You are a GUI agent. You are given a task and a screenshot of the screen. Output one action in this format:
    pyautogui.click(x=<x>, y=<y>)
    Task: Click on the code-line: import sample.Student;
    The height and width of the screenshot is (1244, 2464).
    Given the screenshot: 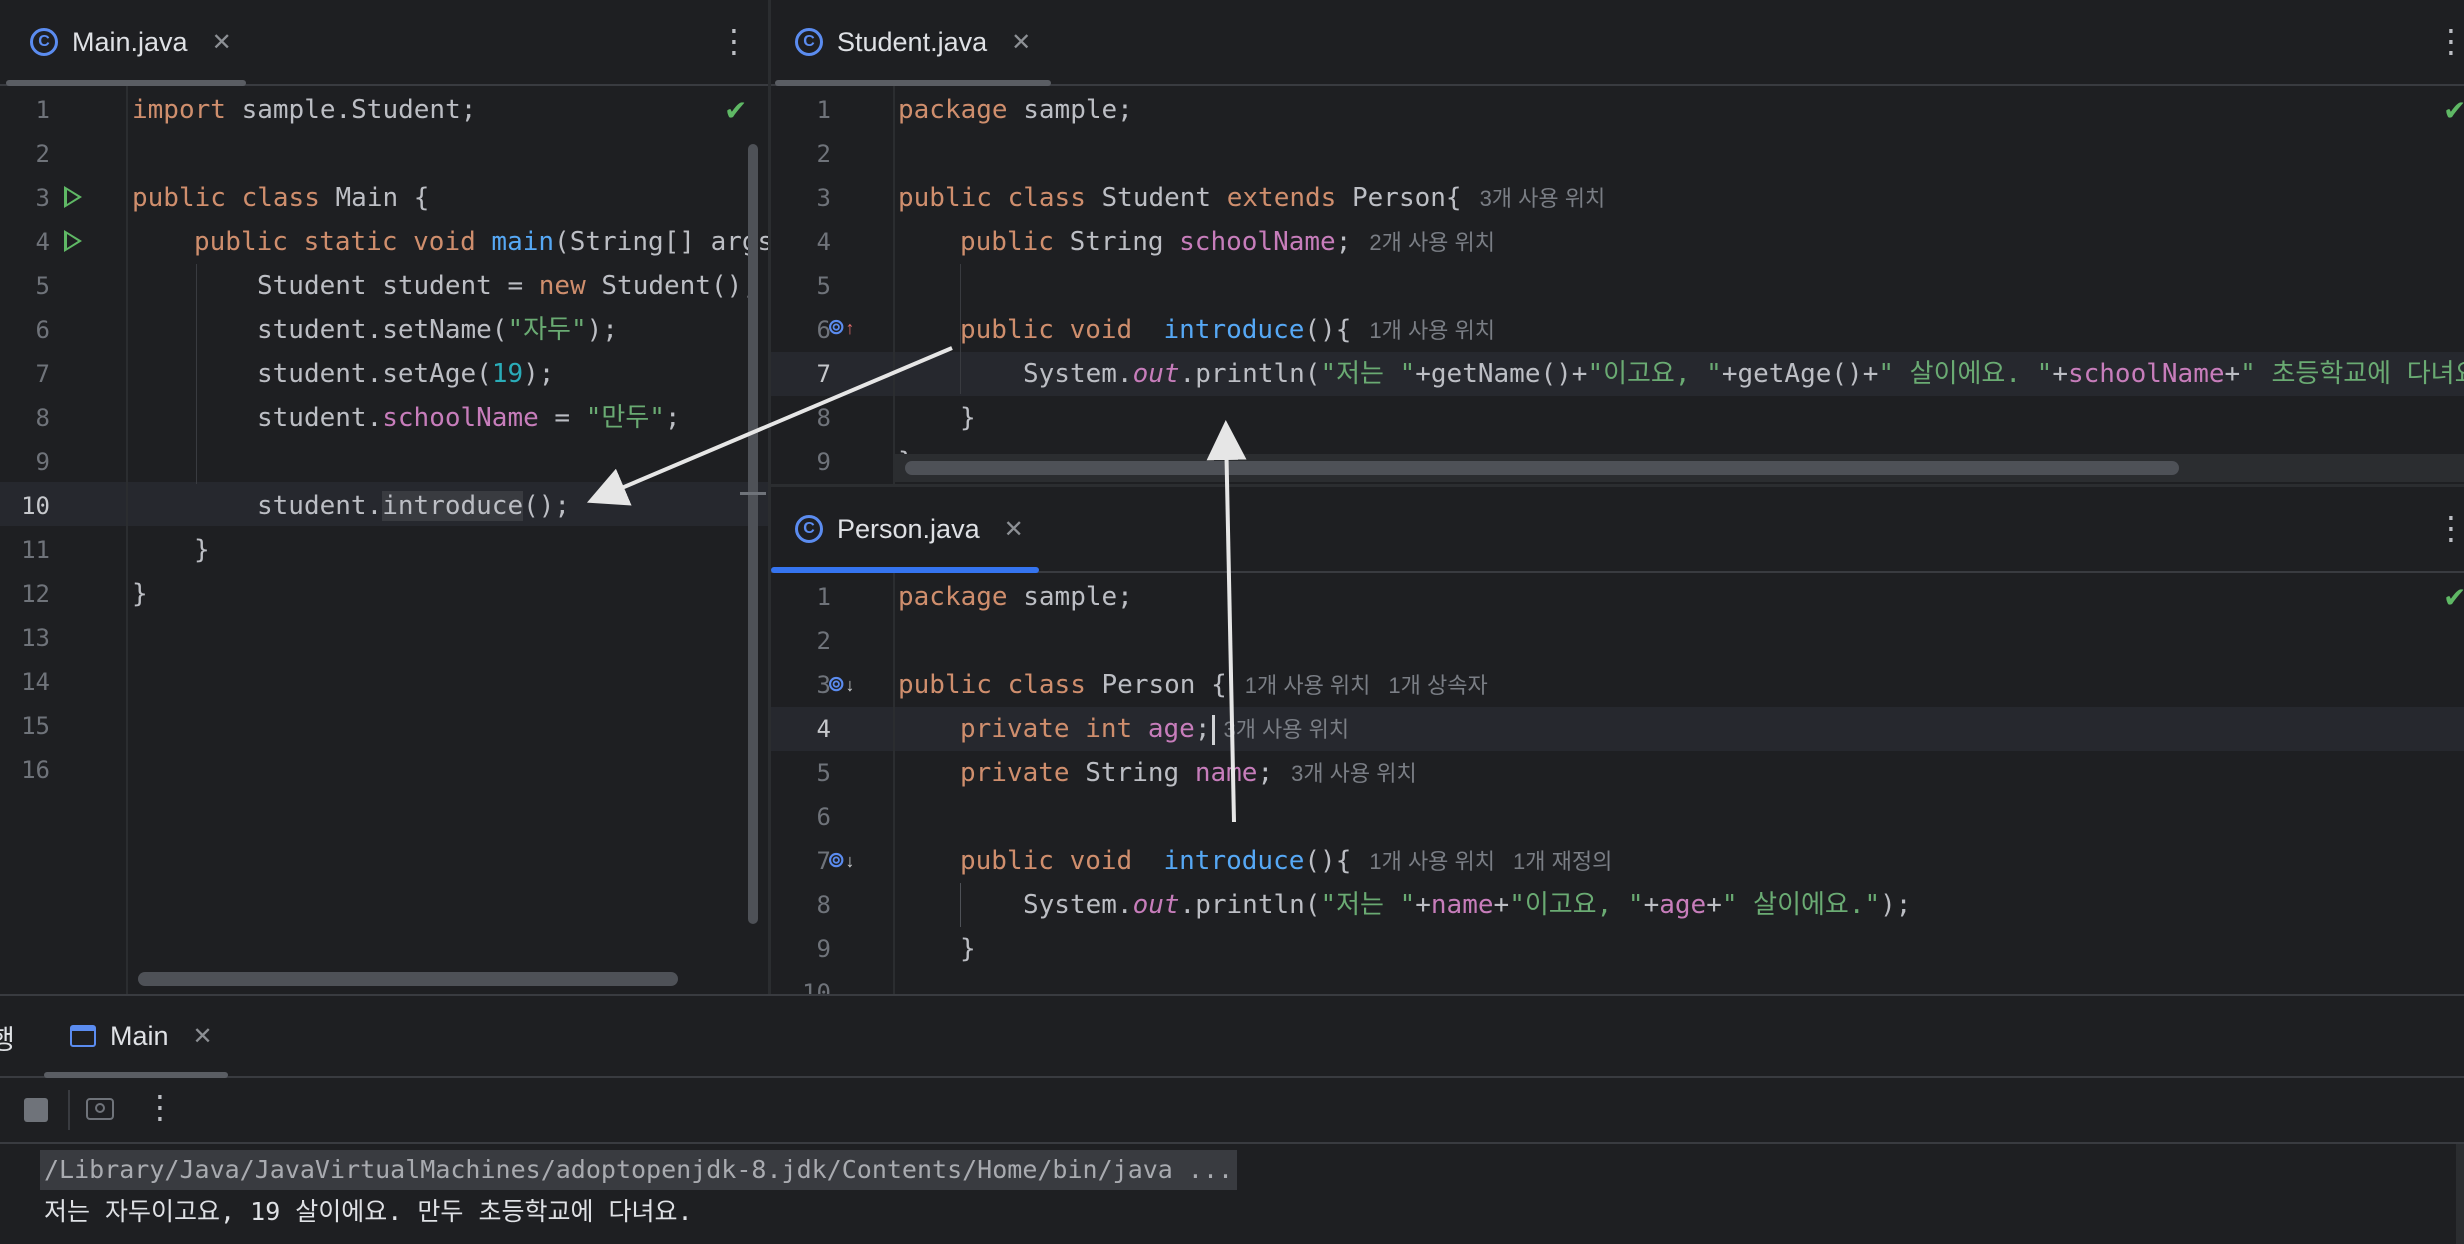 What is the action you would take?
    pyautogui.click(x=450, y=110)
    